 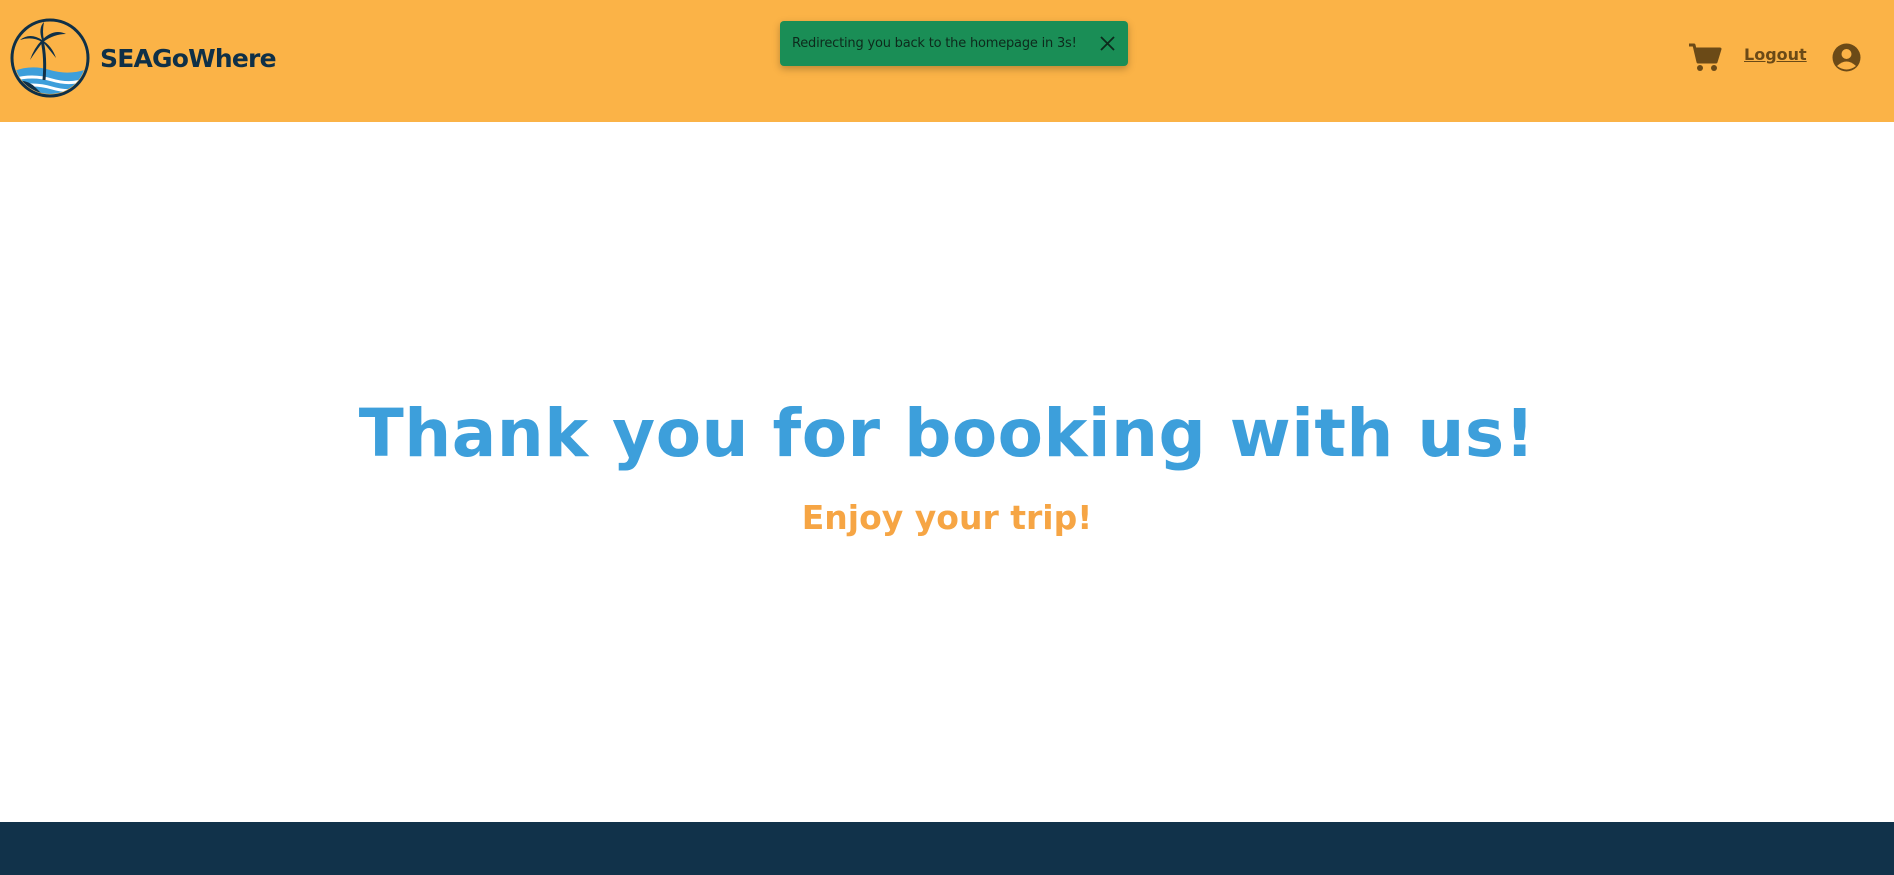 What do you see at coordinates (947, 433) in the screenshot?
I see `thank-you-heading: Thank you for booking with us!` at bounding box center [947, 433].